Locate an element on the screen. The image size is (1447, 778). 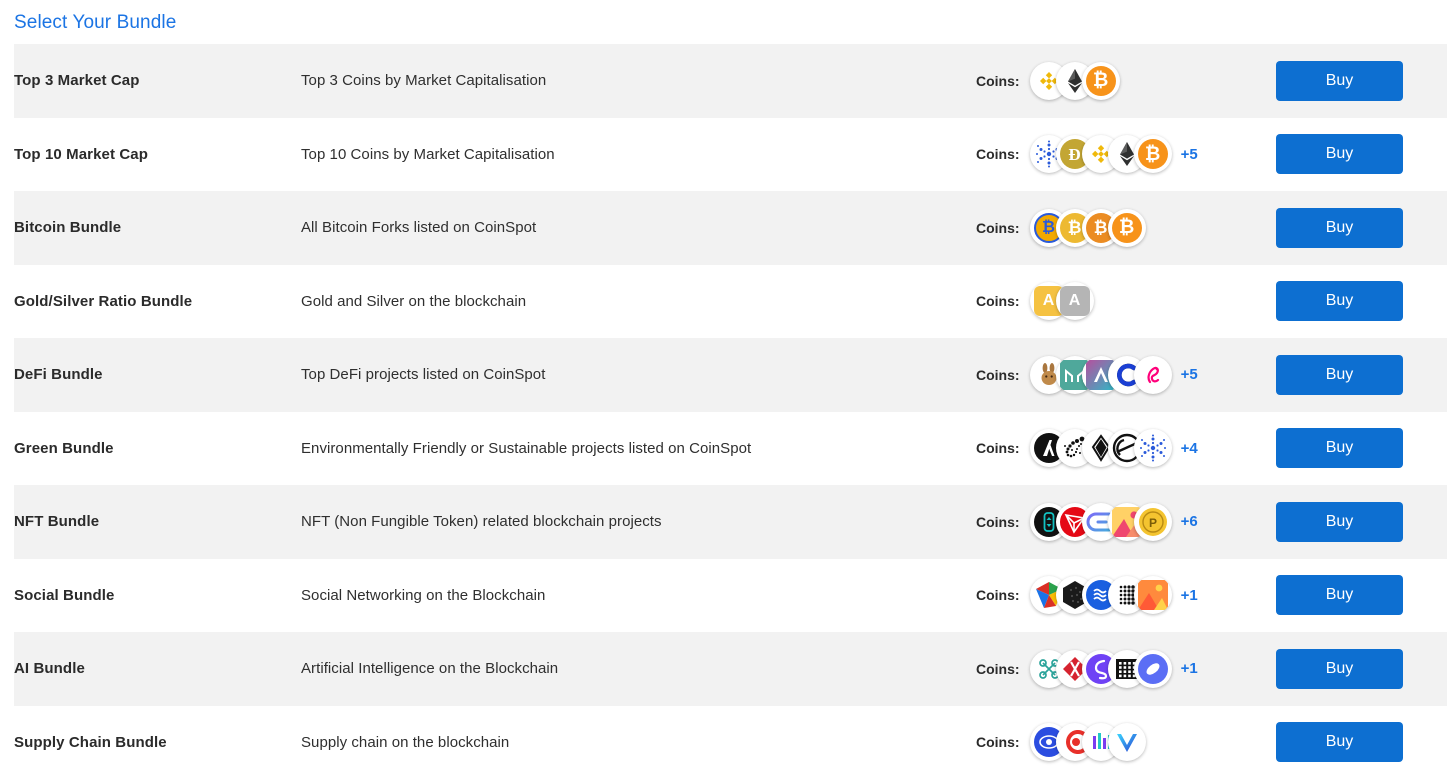
bundle-description: Top DeFi projects listed on CoinSpot is located at coordinates (423, 375).